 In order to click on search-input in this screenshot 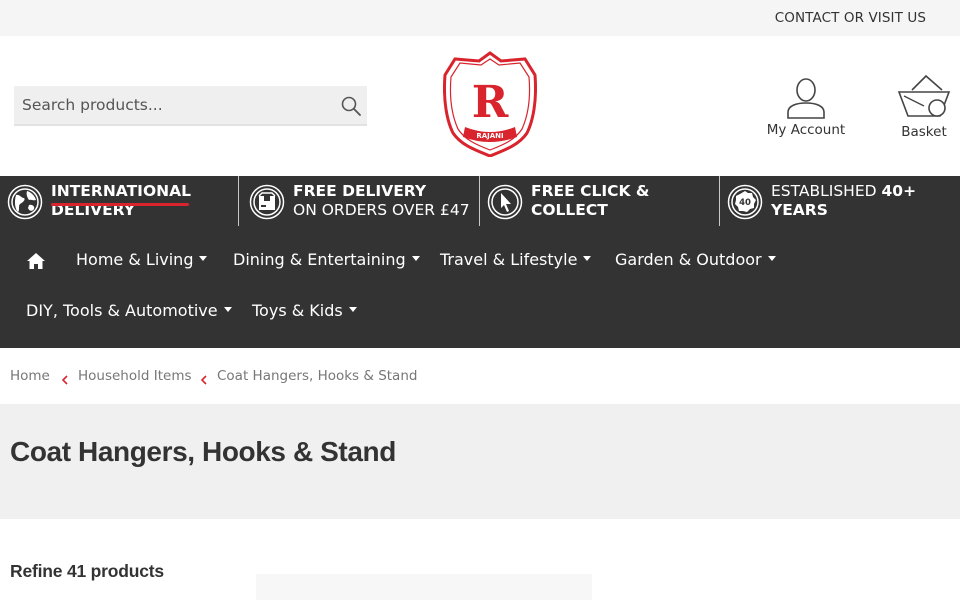, I will do `click(169, 105)`.